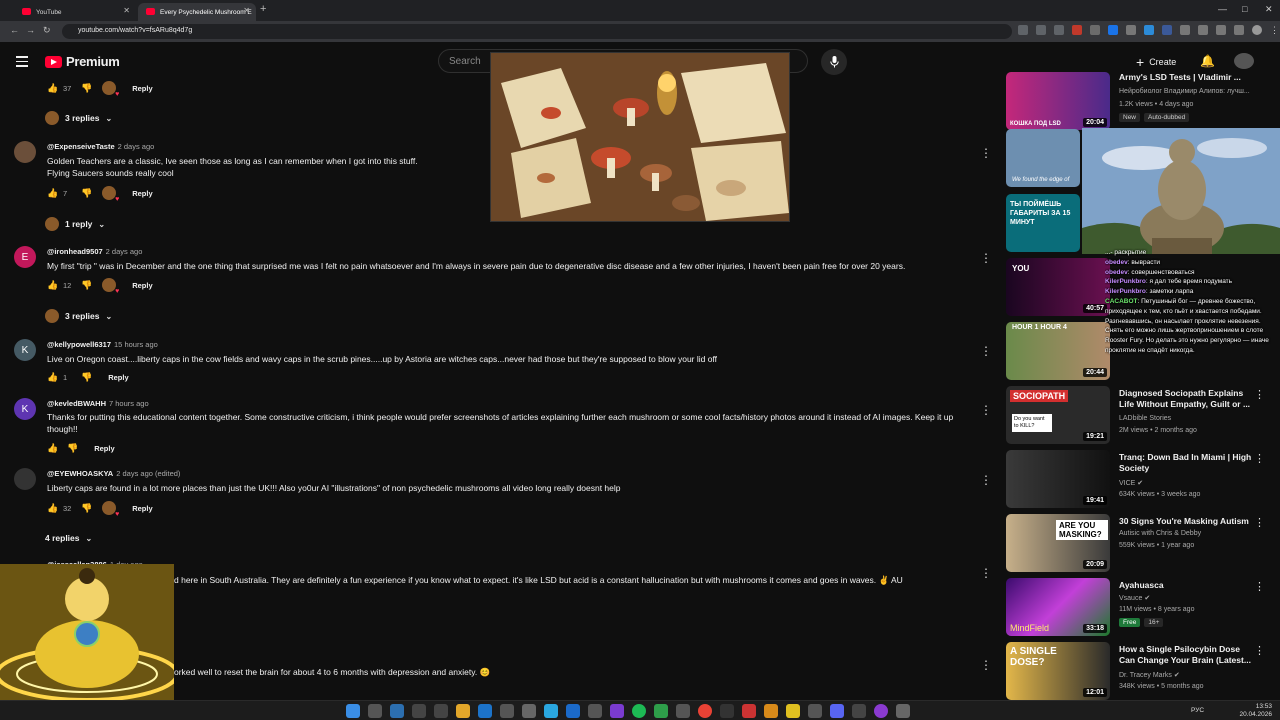 This screenshot has width=1280, height=720. I want to click on avatar: E, so click(25, 257).